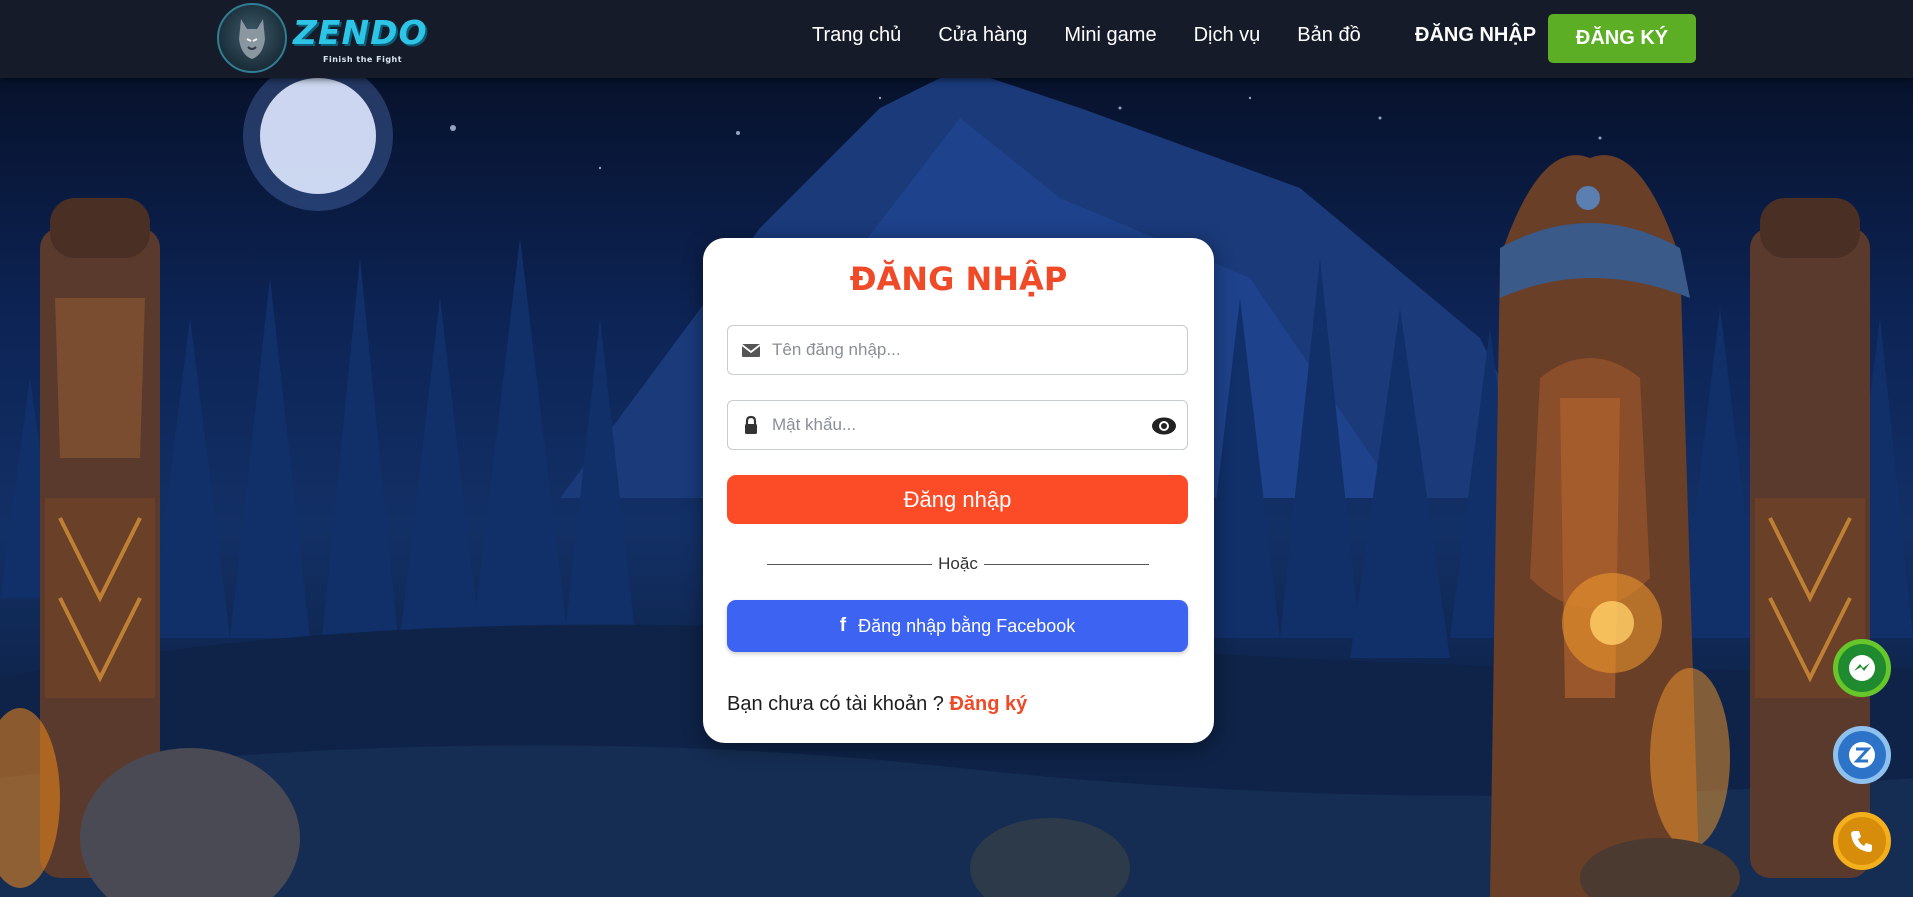 The image size is (1913, 897). What do you see at coordinates (360, 32) in the screenshot?
I see `brand-name: ZENDO` at bounding box center [360, 32].